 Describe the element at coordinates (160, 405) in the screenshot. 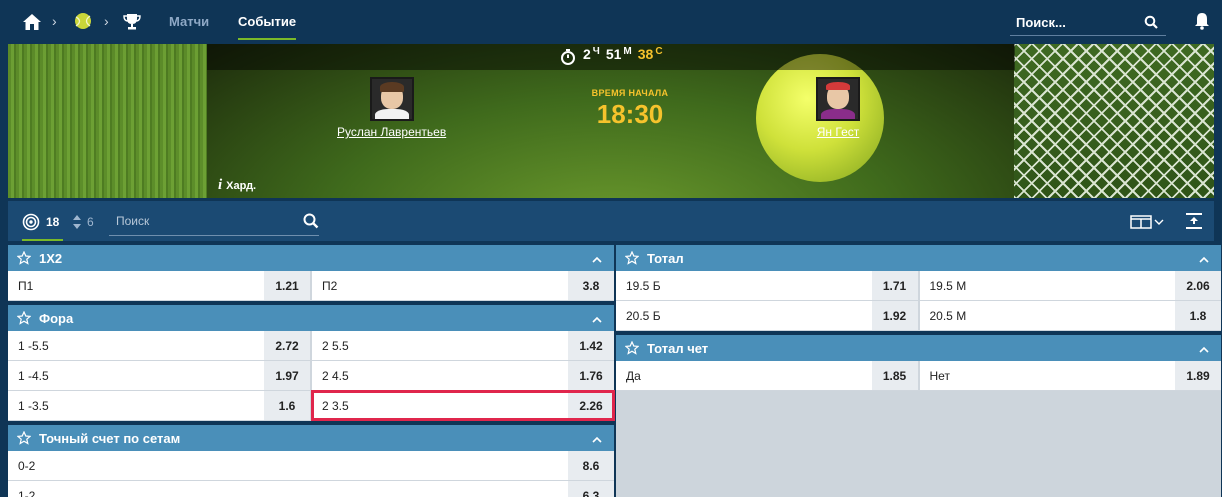

I see `outcome-cell: 1 -3.5 1.6` at that location.